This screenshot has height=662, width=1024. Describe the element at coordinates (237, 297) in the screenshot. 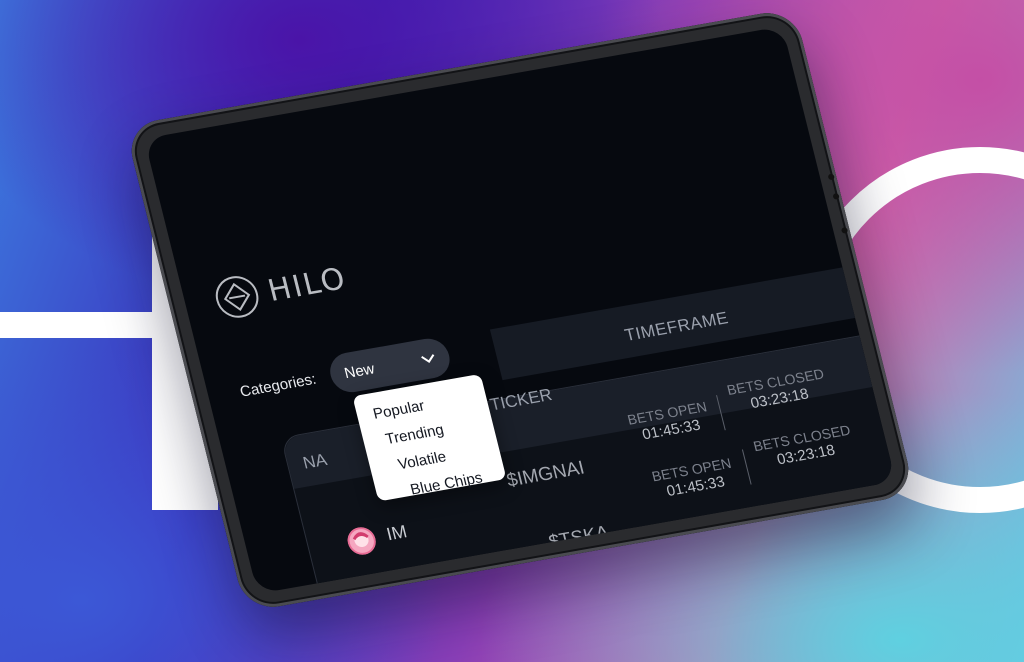

I see `hilo-diamond-icon` at that location.